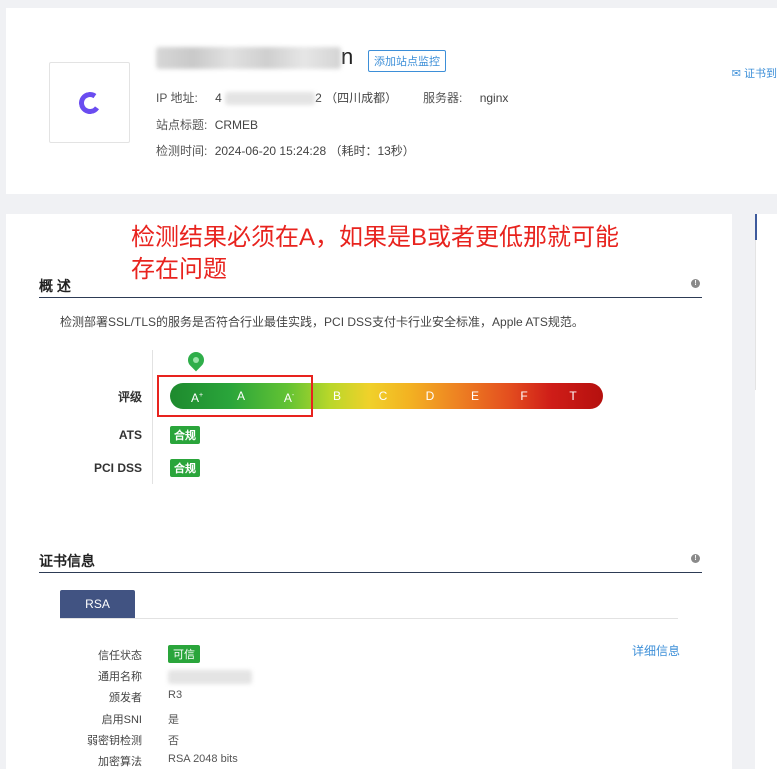  I want to click on detail-info-link: 详细信息, so click(656, 650).